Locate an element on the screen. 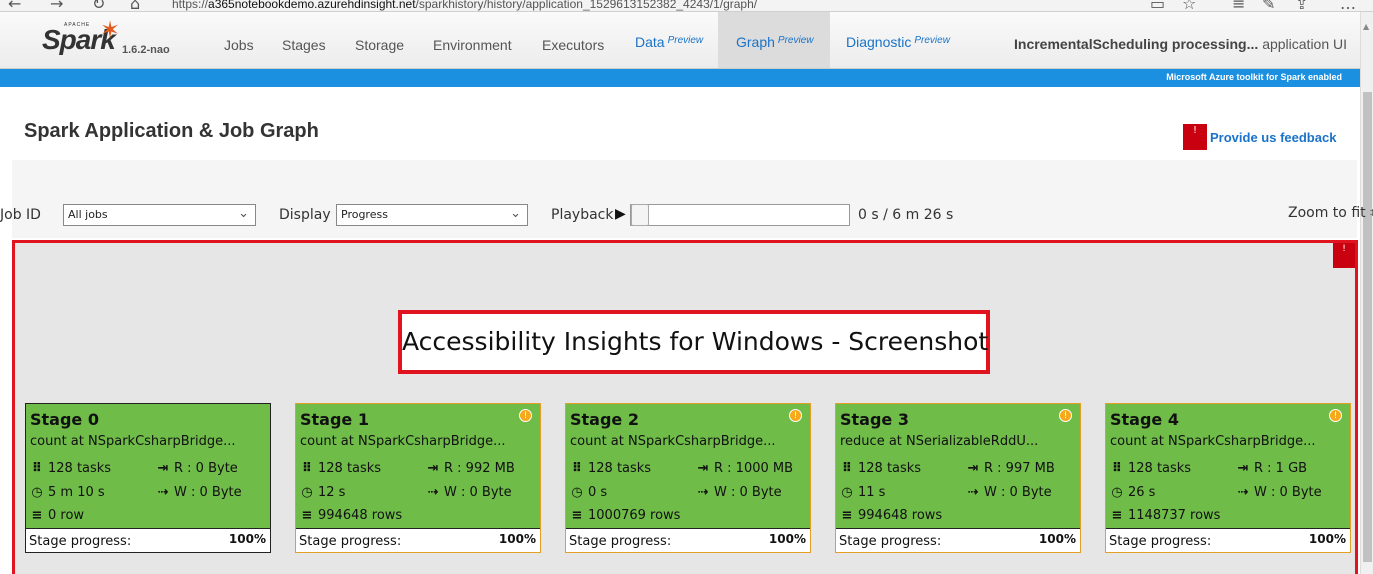 This screenshot has height=574, width=1373. spark-version: 1.6.2-nao is located at coordinates (146, 50).